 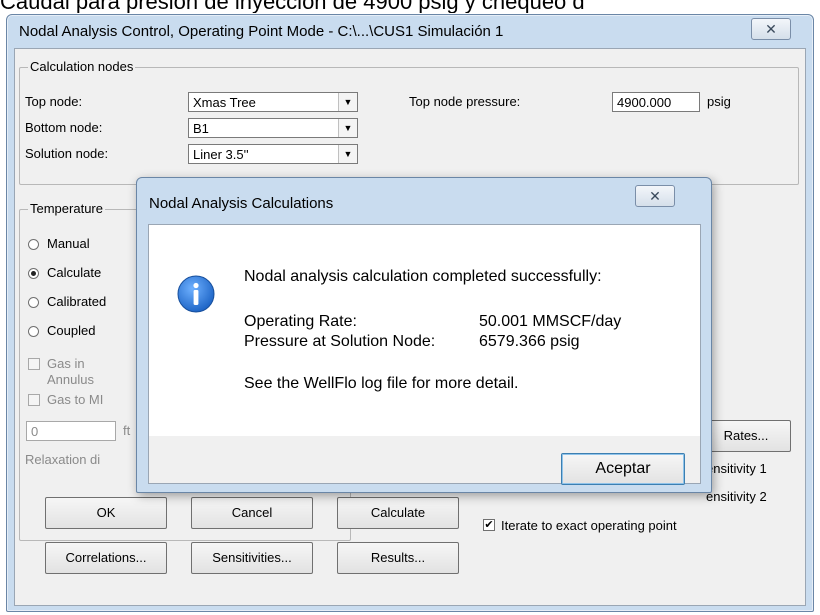 What do you see at coordinates (66, 208) in the screenshot?
I see `temperature-title: Temperature` at bounding box center [66, 208].